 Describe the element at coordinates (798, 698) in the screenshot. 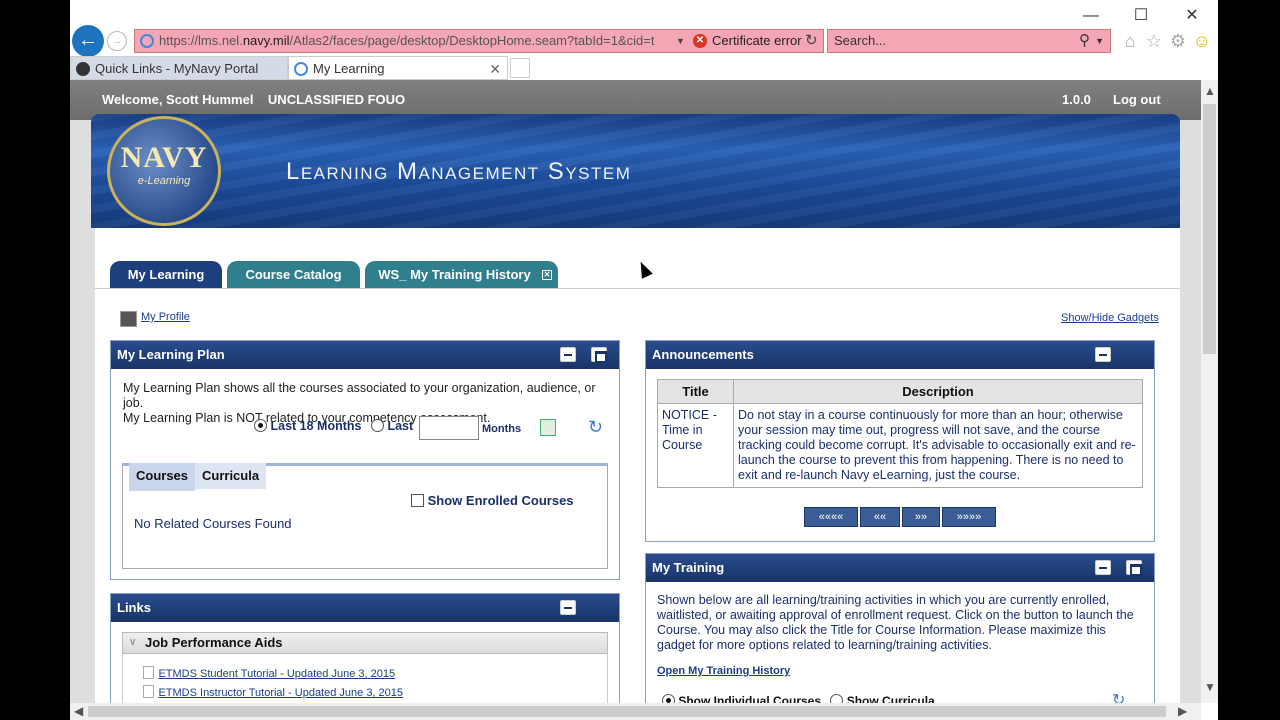

I see `training-view-options: Show Individual Courses Show Curricula` at that location.